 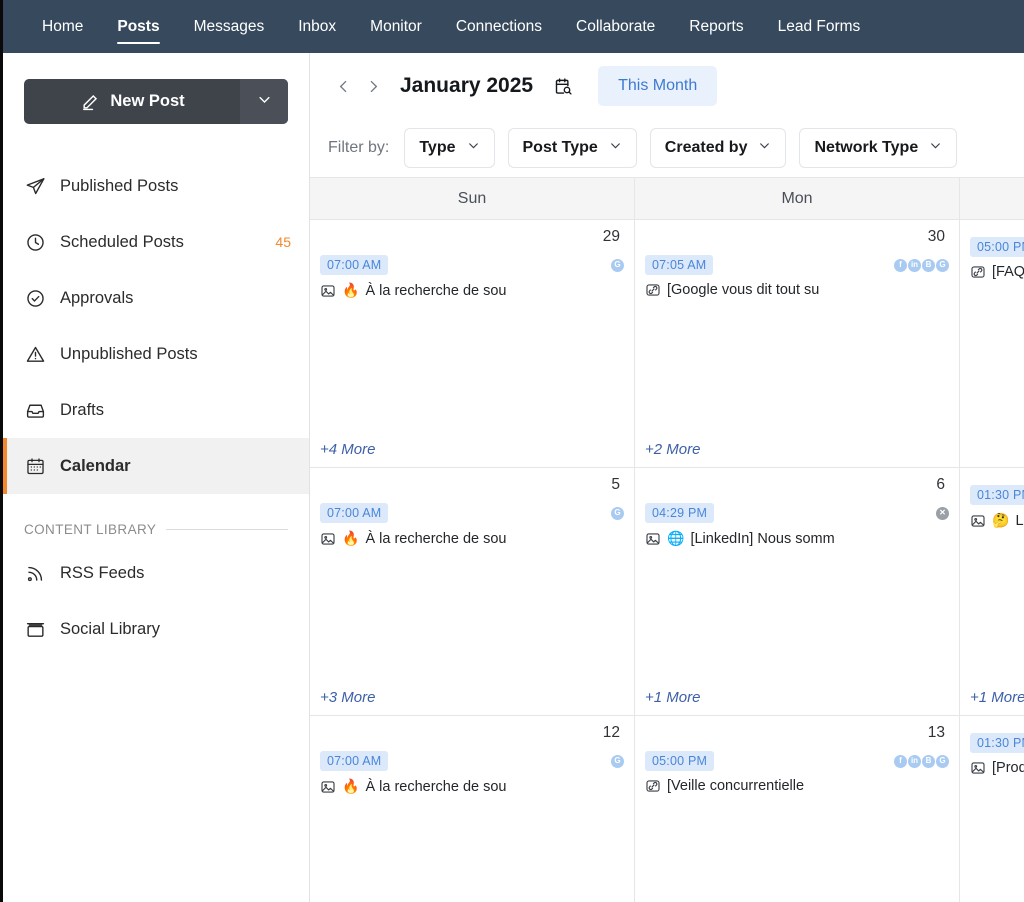 I want to click on next-month-button, so click(x=373, y=86).